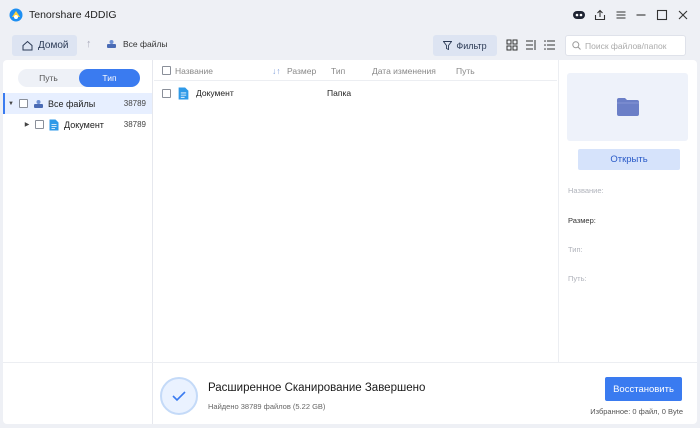  What do you see at coordinates (582, 220) in the screenshot?
I see `prop-size-label: Размер:` at bounding box center [582, 220].